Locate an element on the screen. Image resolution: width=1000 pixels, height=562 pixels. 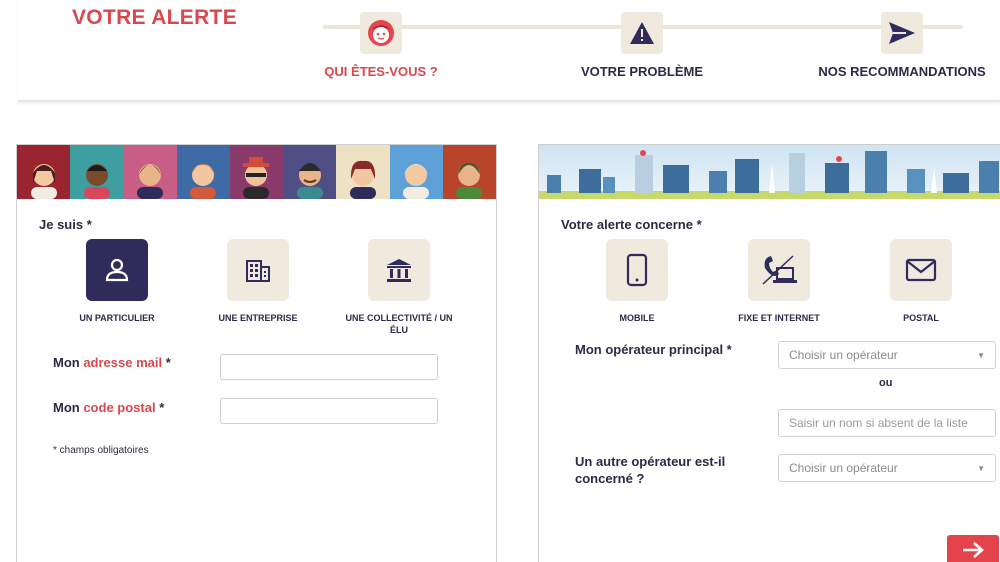
option-label: POSTAL is located at coordinates (921, 318).